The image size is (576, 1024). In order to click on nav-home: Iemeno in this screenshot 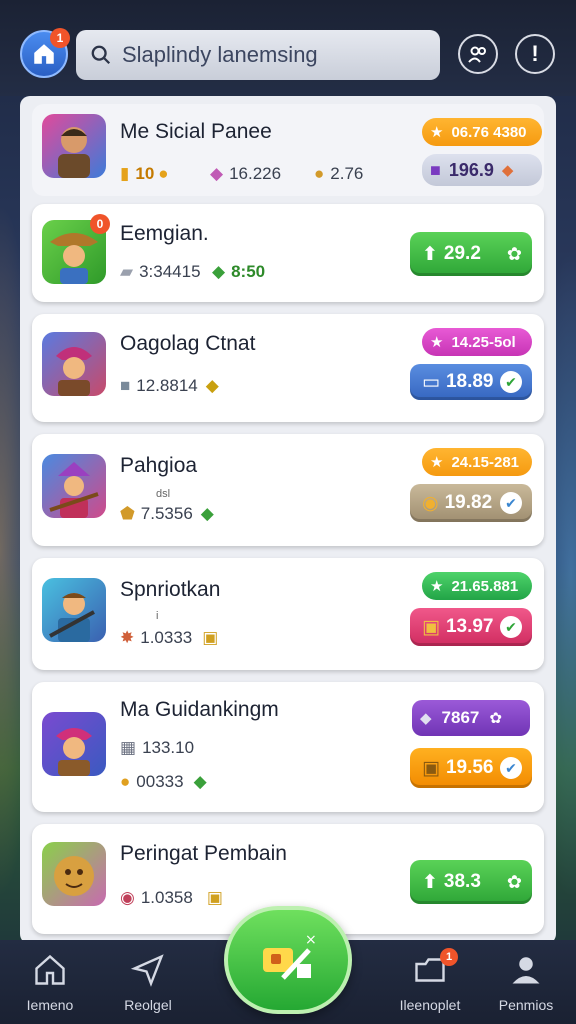, I will do `click(50, 982)`.